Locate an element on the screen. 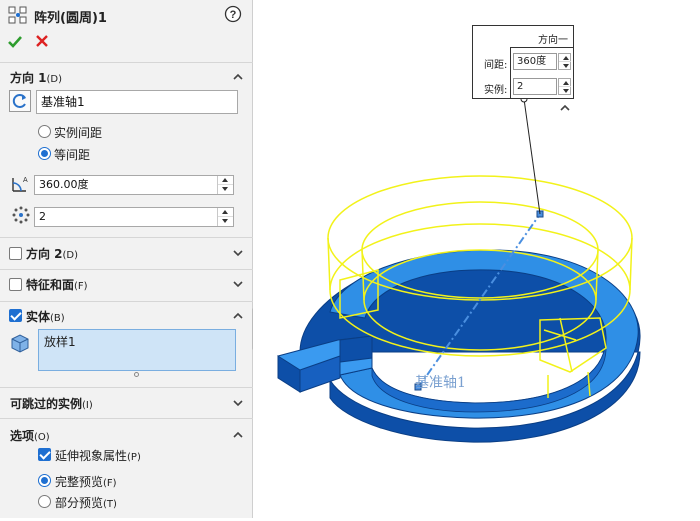 This screenshot has width=700, height=521. equal-spacing-label: 等间距 is located at coordinates (72, 155).